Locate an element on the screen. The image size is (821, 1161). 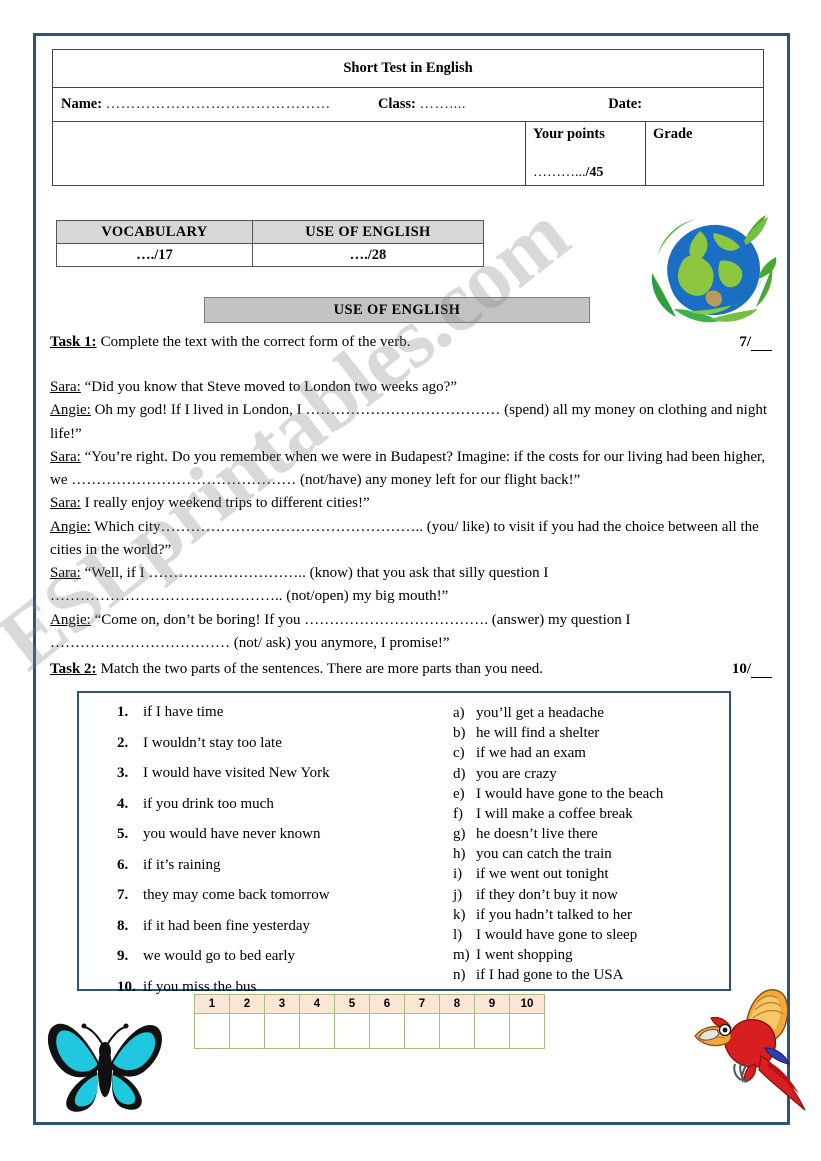
section-banner: USE OF ENGLISH is located at coordinates (397, 310).